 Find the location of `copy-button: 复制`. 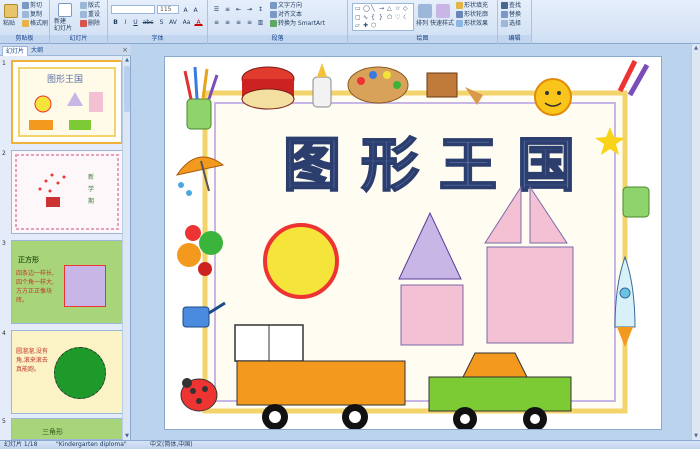

copy-button: 复制 is located at coordinates (32, 15).